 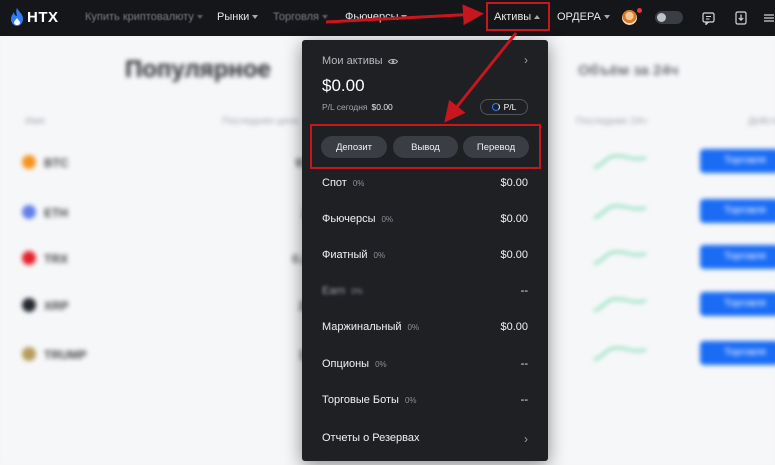 What do you see at coordinates (362, 327) in the screenshot?
I see `account-name: Маржинальный` at bounding box center [362, 327].